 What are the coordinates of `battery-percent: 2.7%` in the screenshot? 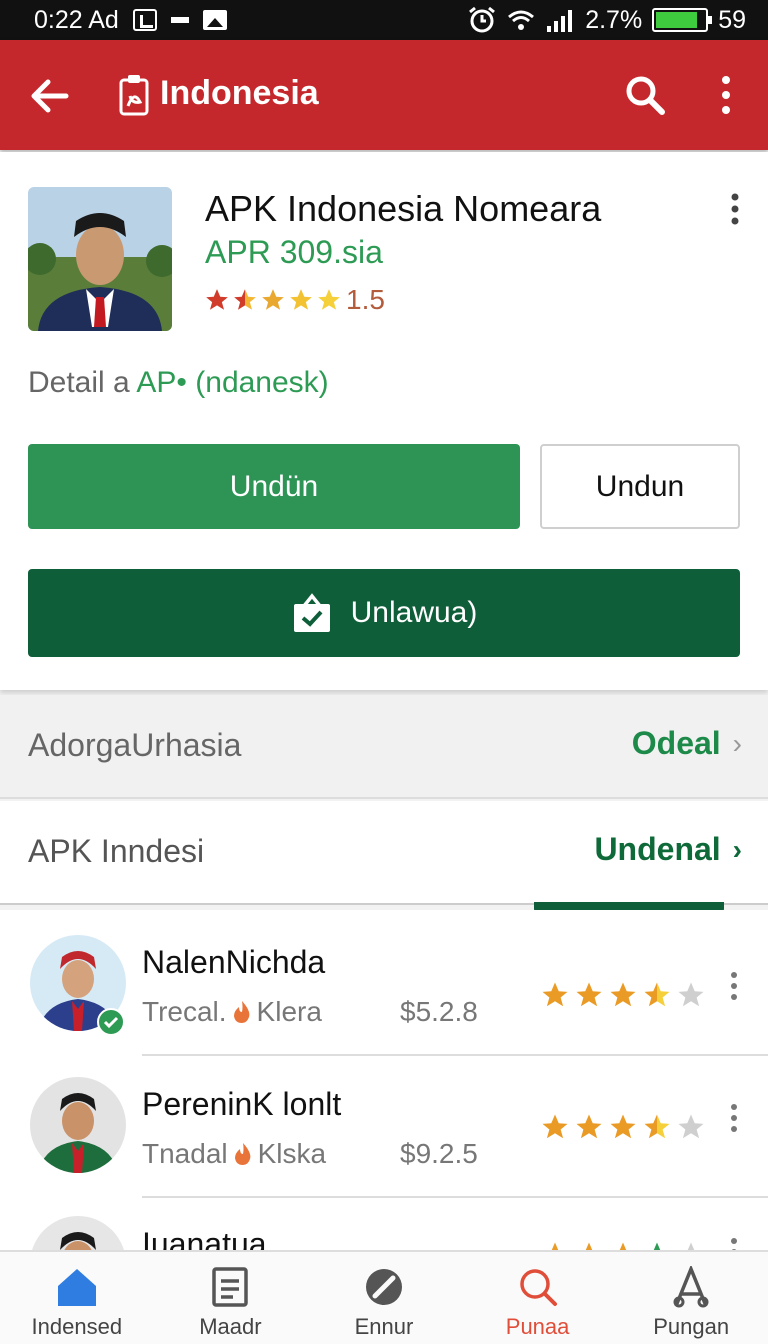 It's located at (614, 19).